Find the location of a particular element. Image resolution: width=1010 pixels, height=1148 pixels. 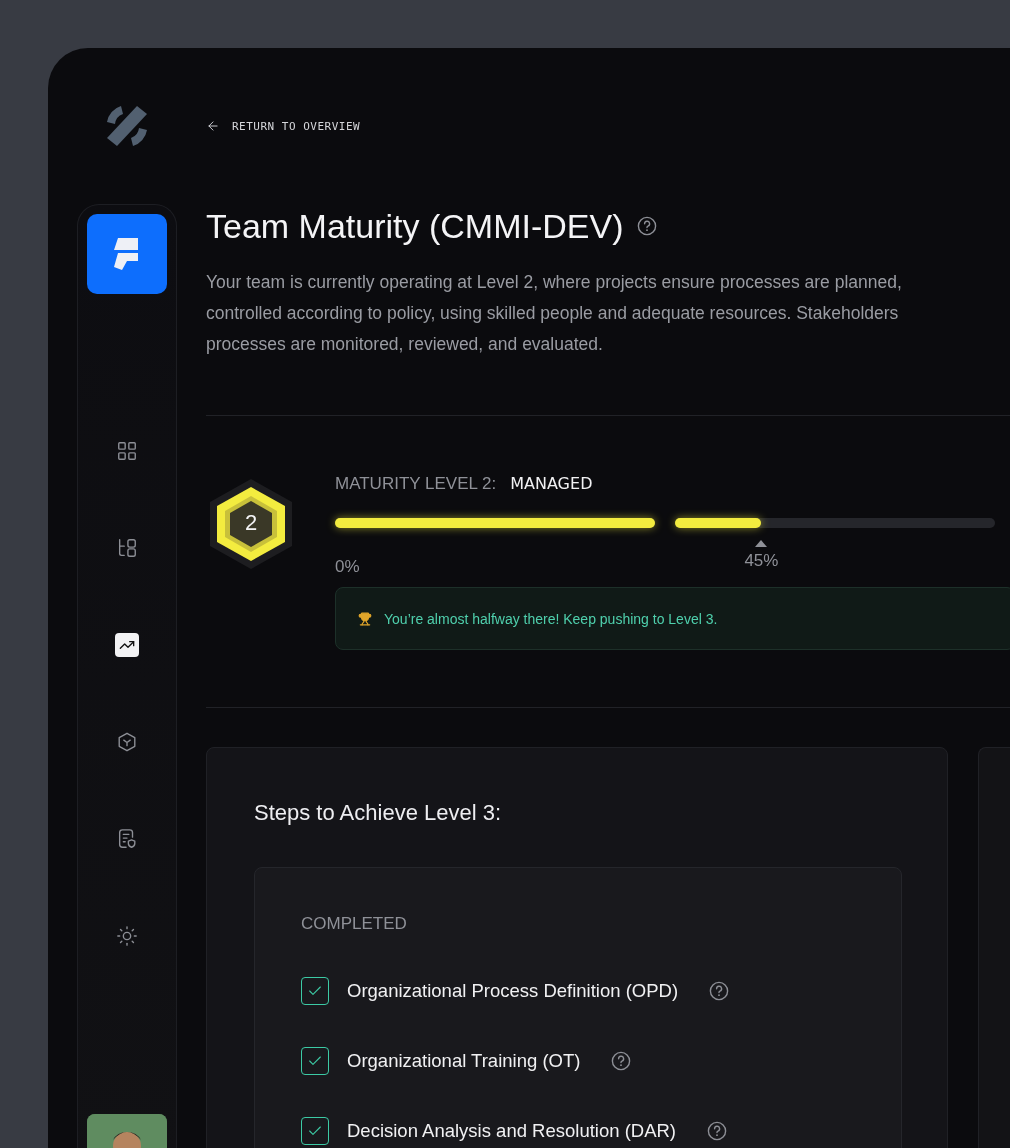

hierarchy-icon is located at coordinates (127, 548).